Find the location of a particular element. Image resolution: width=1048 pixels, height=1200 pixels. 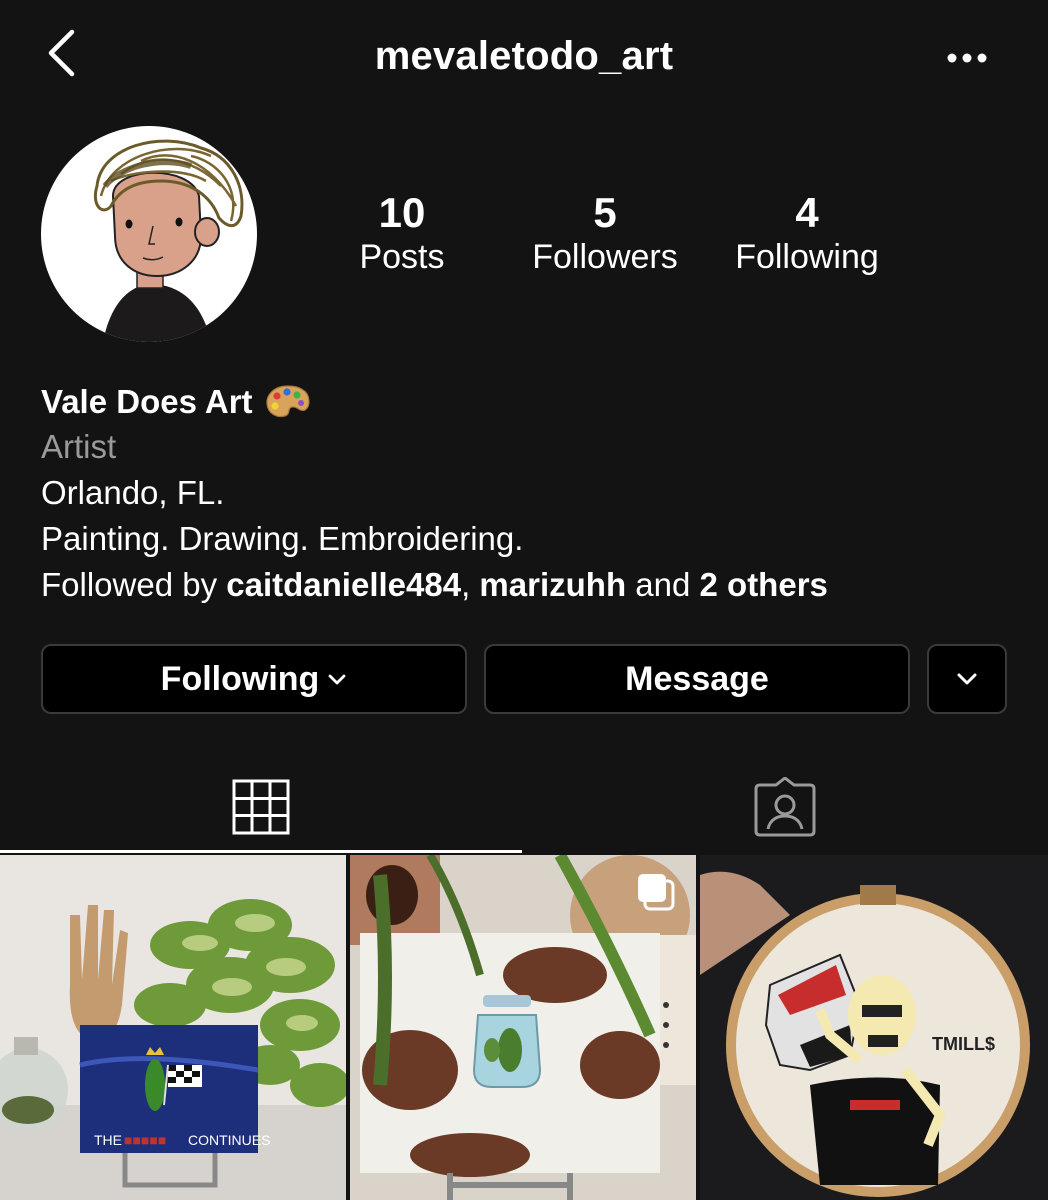

message-button-label: Message is located at coordinates (697, 678).